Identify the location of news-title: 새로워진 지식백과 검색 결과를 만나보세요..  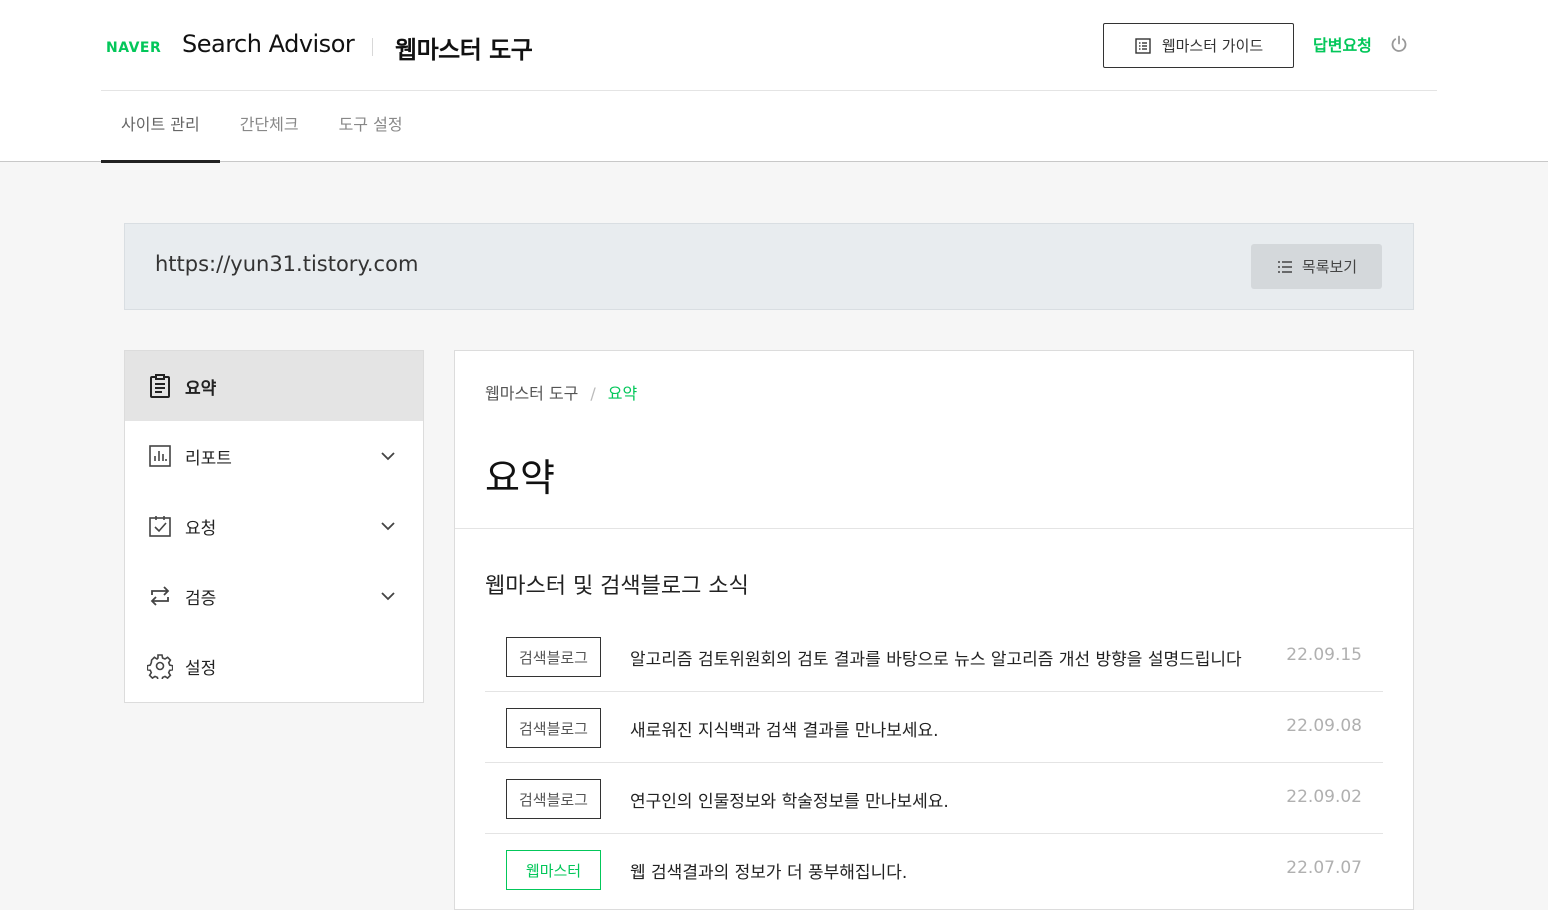
(942, 728).